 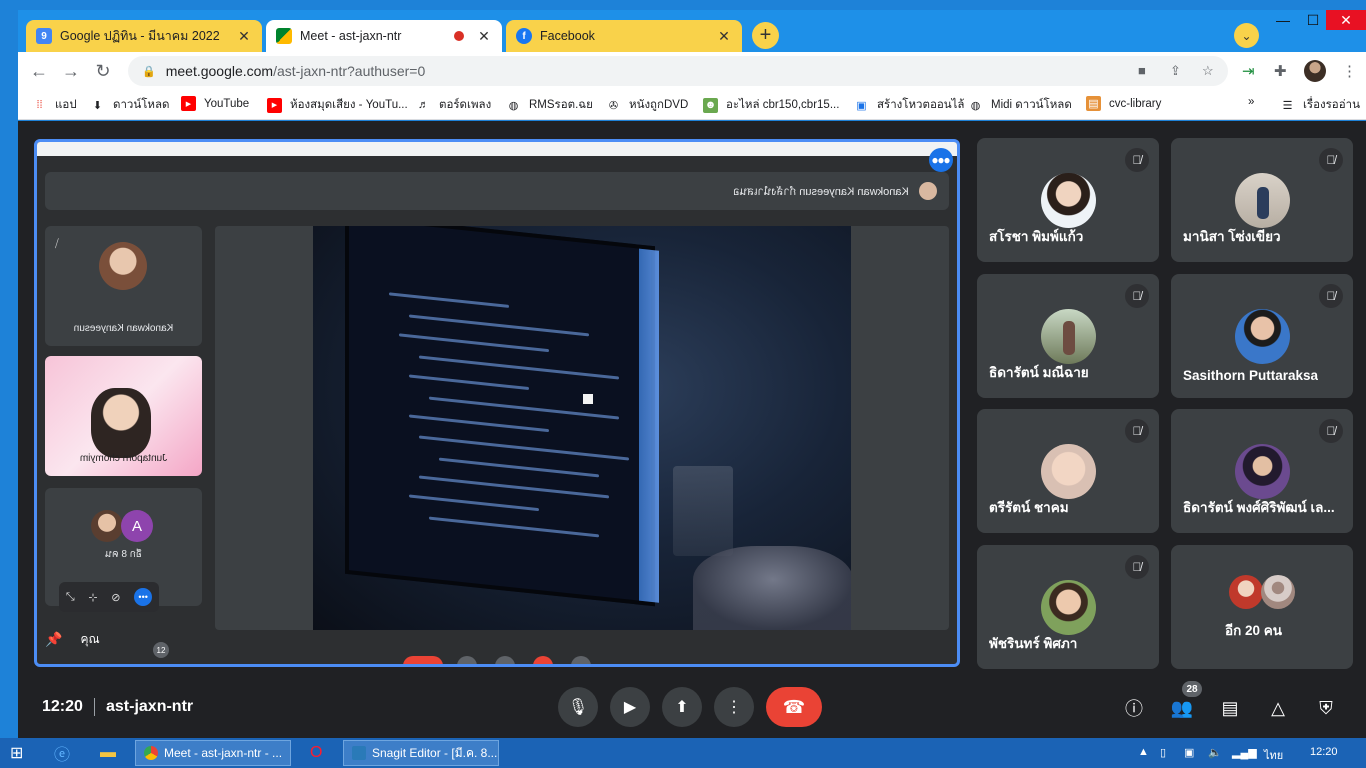 What do you see at coordinates (115, 597) in the screenshot?
I see `camera-off-icon: ⊘` at bounding box center [115, 597].